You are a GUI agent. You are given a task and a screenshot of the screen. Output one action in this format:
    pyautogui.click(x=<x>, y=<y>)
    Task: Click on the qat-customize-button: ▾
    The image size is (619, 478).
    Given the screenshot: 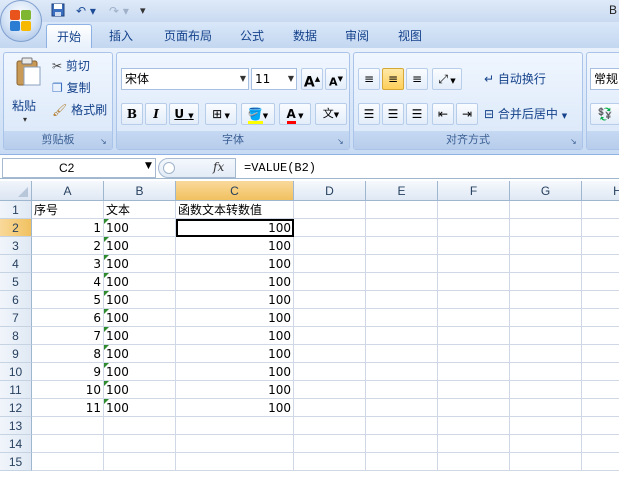 What is the action you would take?
    pyautogui.click(x=146, y=11)
    